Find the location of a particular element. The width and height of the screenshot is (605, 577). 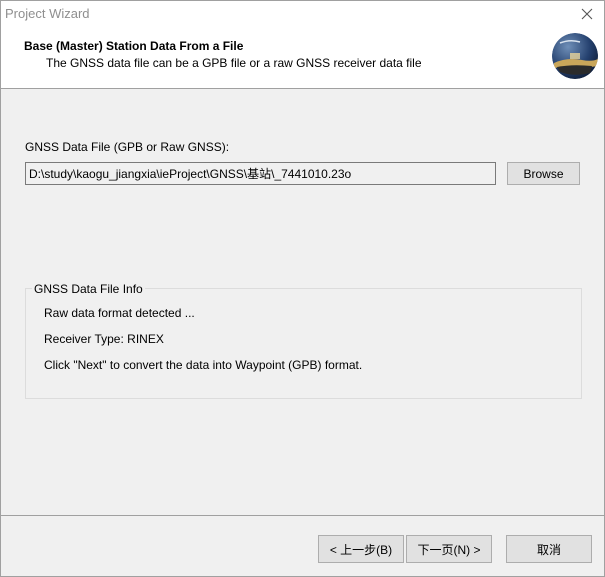

gnss-file-path-input is located at coordinates (260, 173).